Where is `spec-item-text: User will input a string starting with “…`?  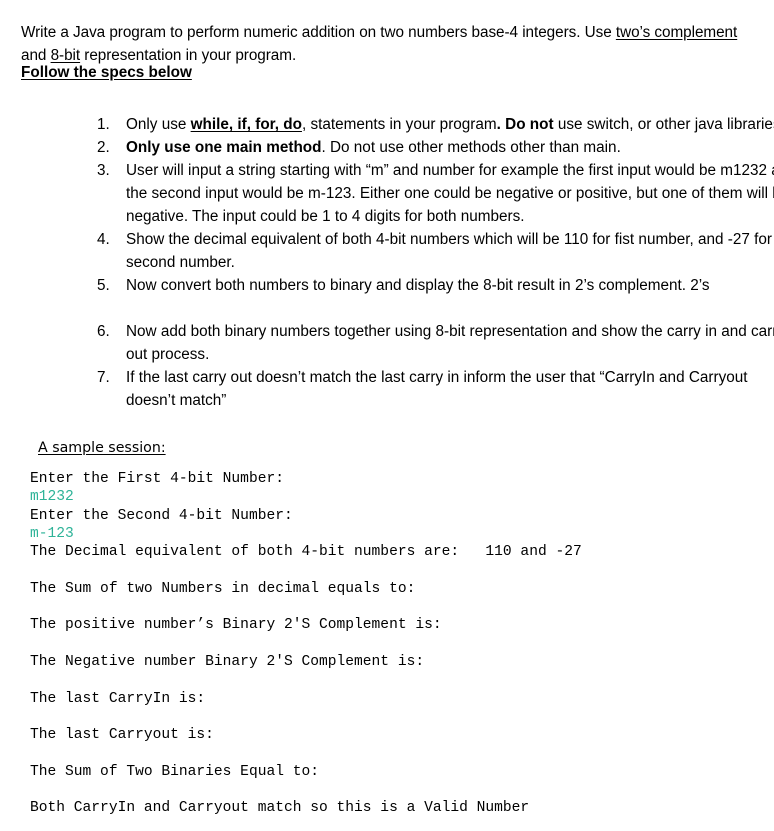 spec-item-text: User will input a string starting with “… is located at coordinates (450, 193).